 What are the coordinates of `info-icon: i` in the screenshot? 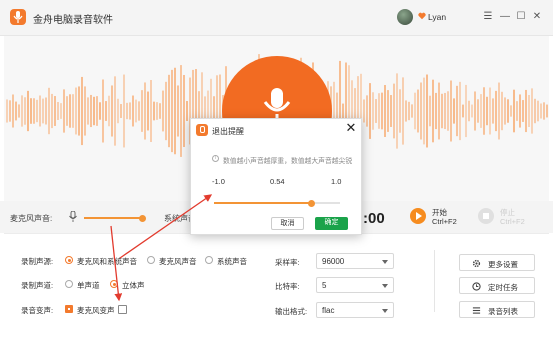 It's located at (215, 158).